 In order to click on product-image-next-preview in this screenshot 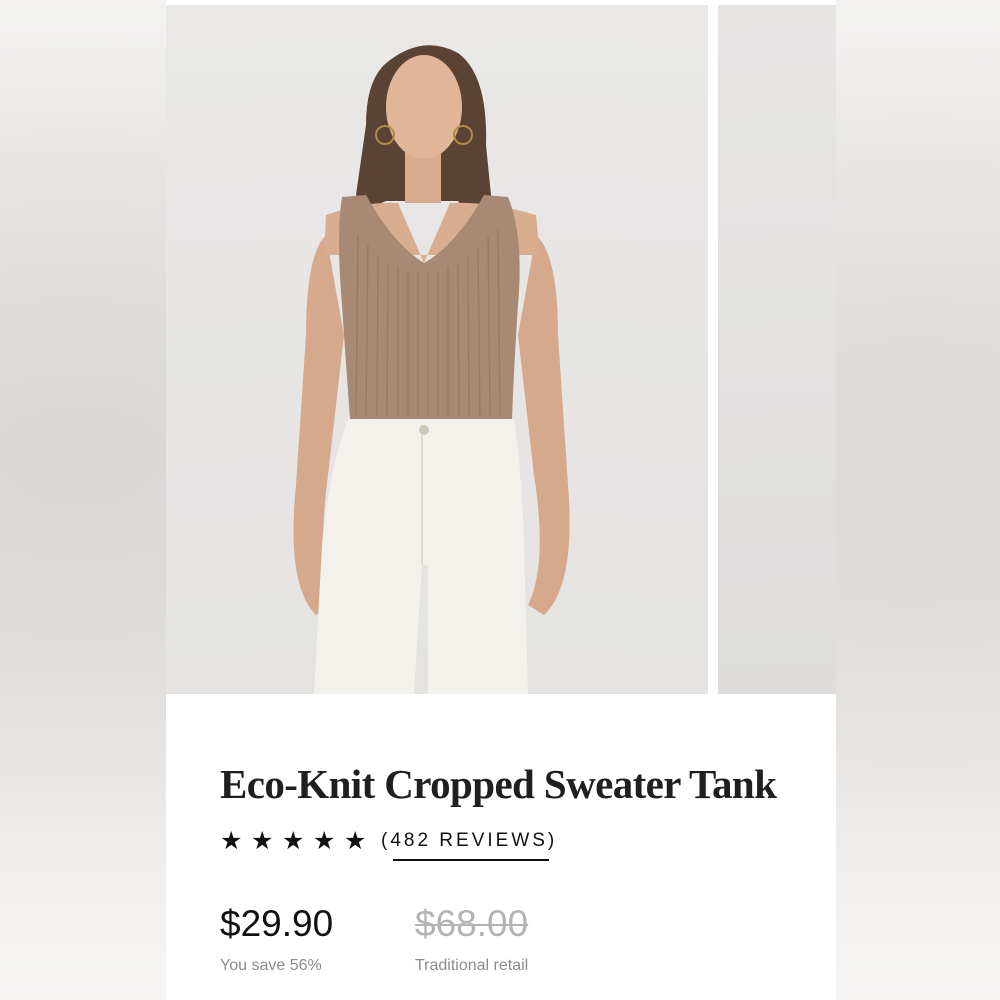, I will do `click(777, 349)`.